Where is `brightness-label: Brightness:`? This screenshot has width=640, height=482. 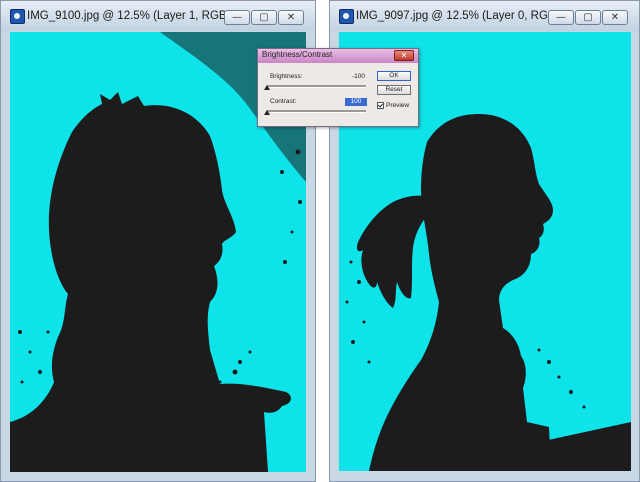
brightness-label: Brightness: is located at coordinates (286, 76).